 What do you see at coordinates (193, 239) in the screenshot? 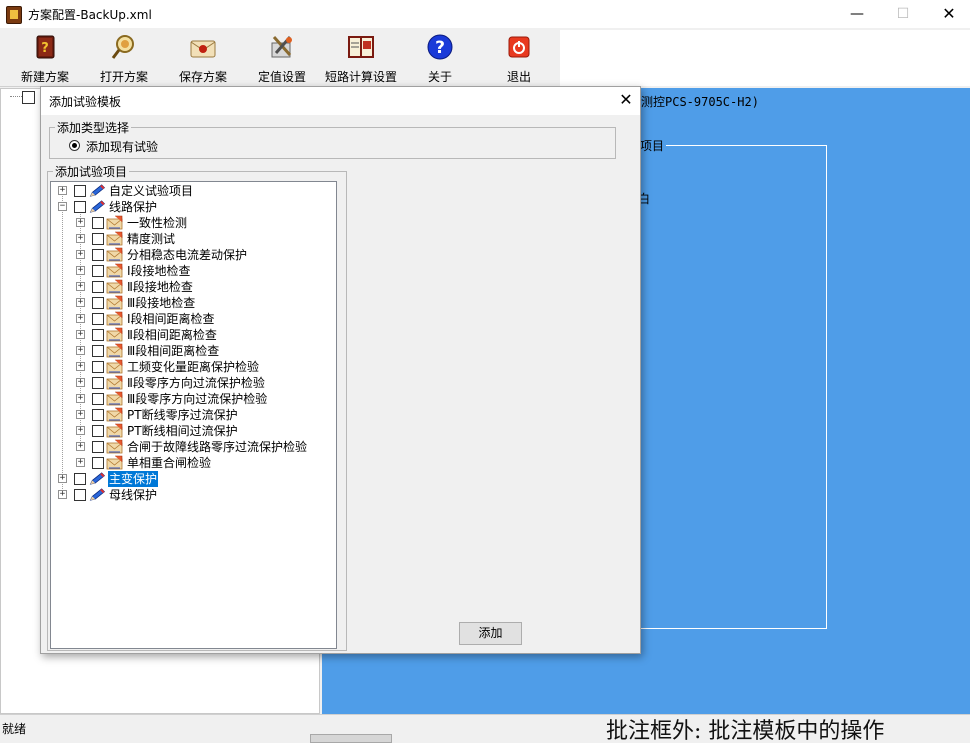
I see `tree-item: + 精度测试` at bounding box center [193, 239].